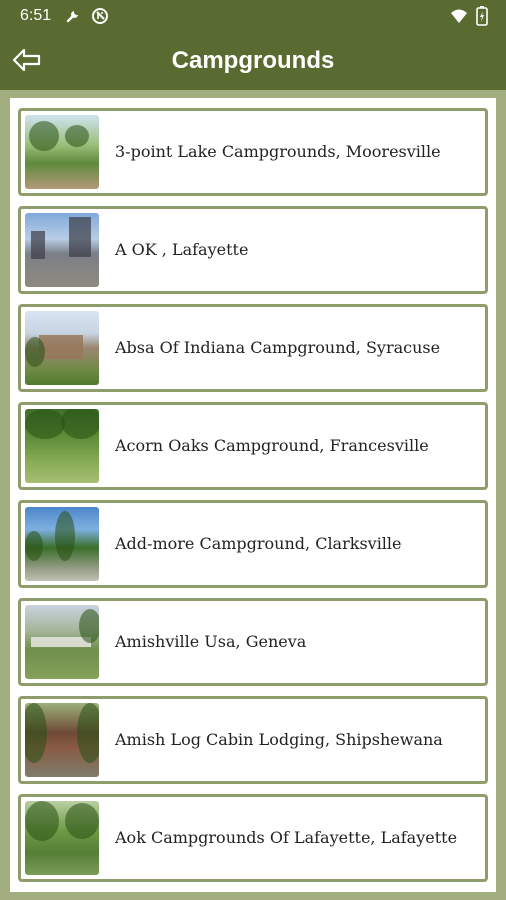  Describe the element at coordinates (286, 837) in the screenshot. I see `campground-name: Aok Campgrounds Of Lafayette, Lafayette` at that location.